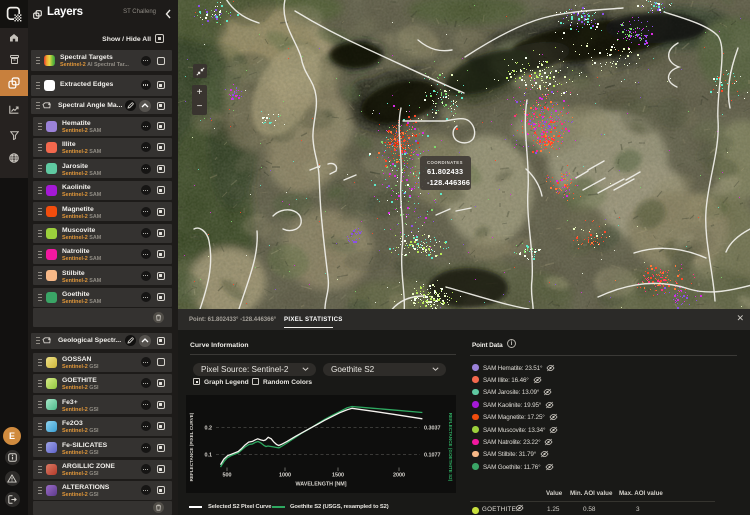 The height and width of the screenshot is (515, 750). Describe the element at coordinates (209, 456) in the screenshot. I see `svg-text: 0.1` at that location.